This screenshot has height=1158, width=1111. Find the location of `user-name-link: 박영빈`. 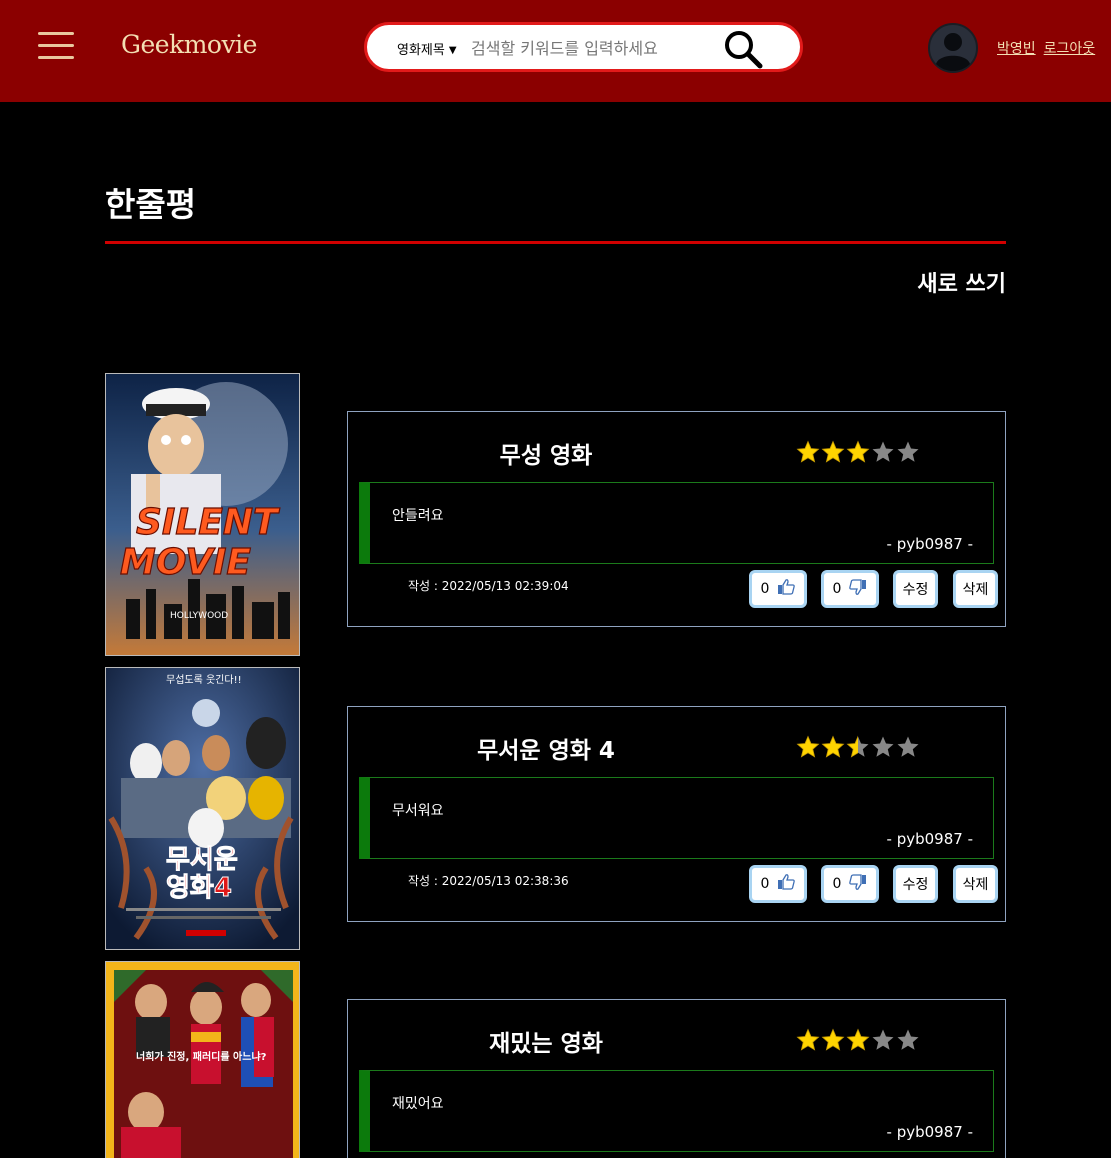

user-name-link: 박영빈 is located at coordinates (1016, 49).